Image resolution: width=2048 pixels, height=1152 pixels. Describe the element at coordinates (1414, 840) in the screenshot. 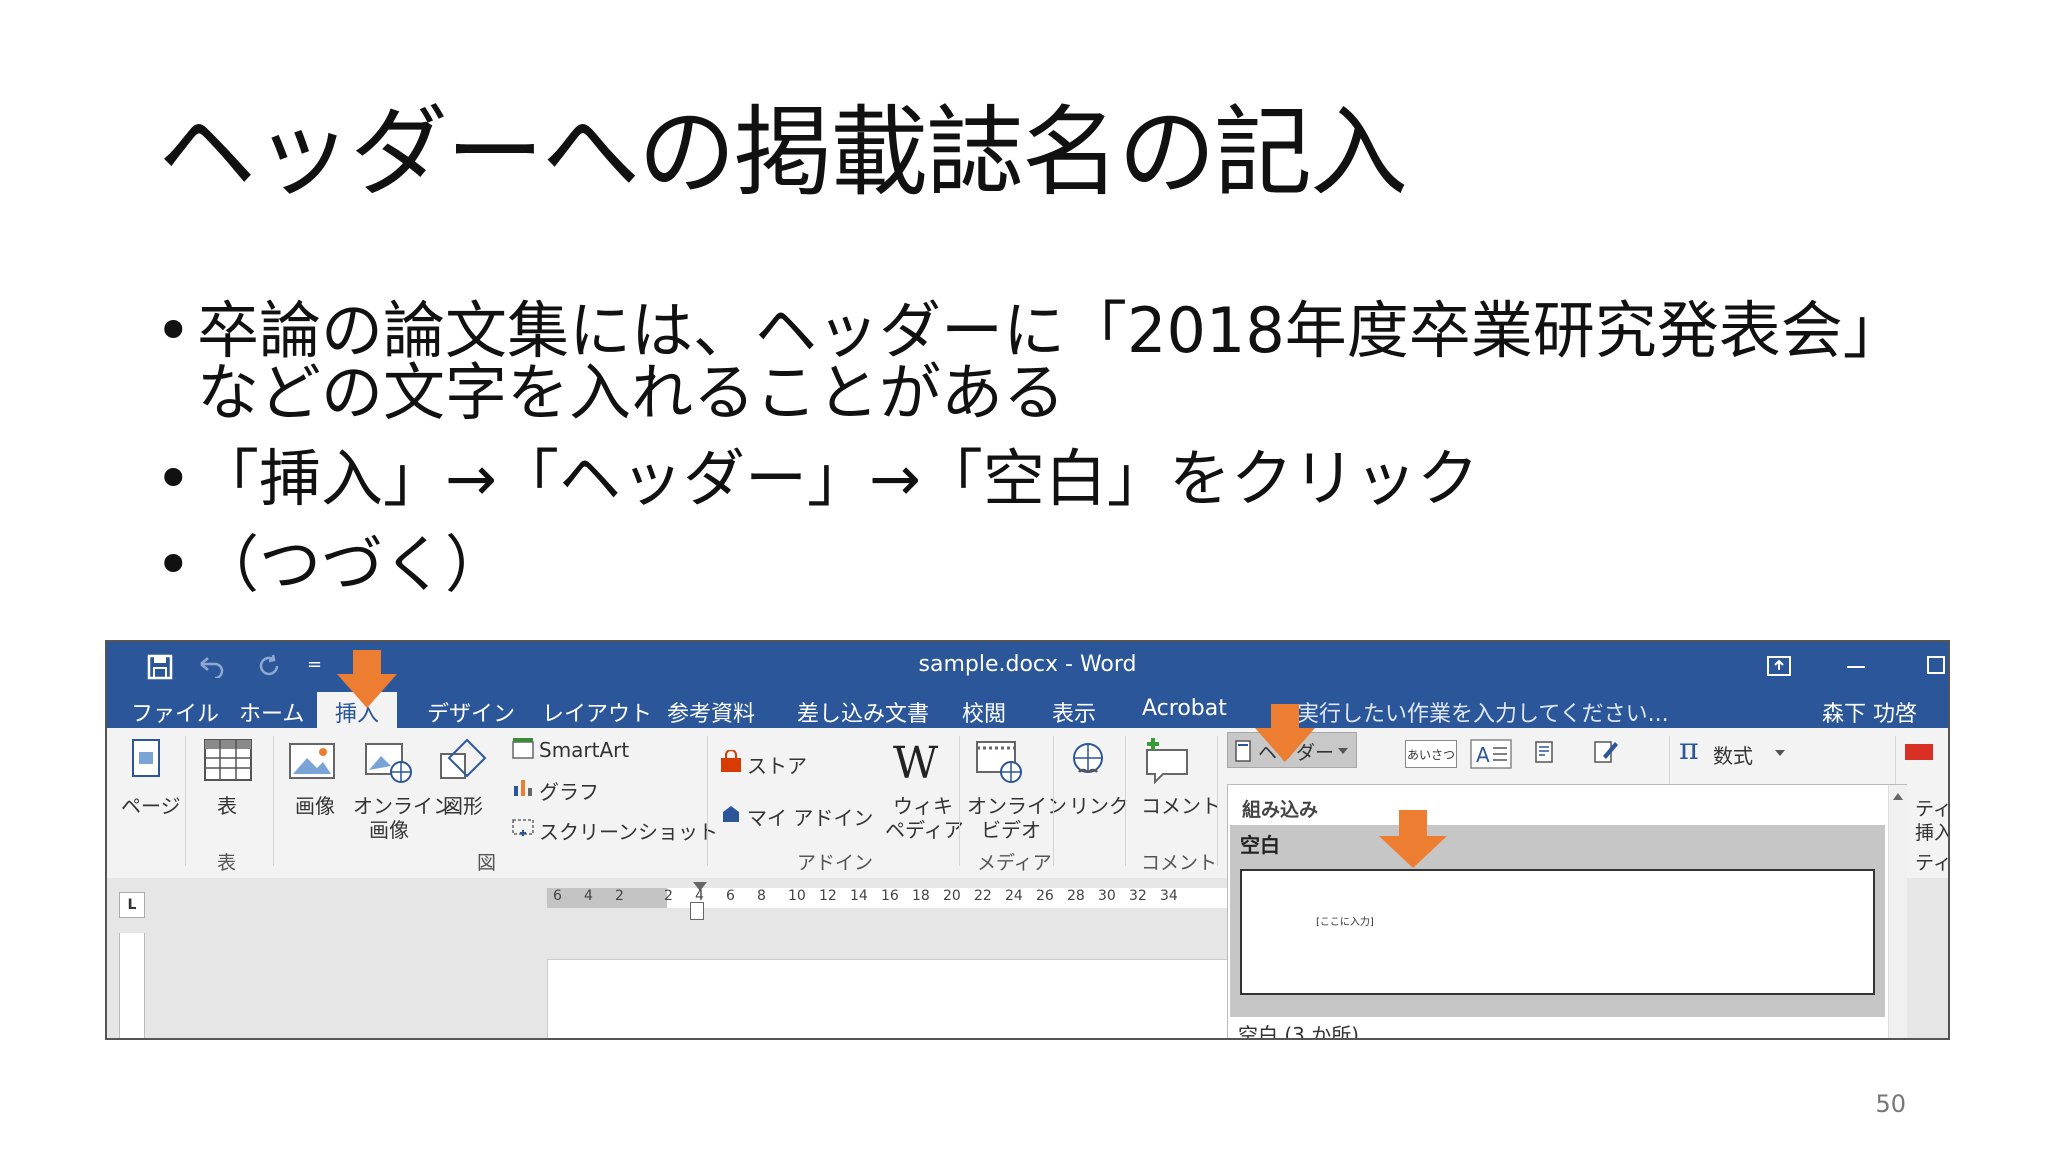

I see `arrow-to-blank-item` at that location.